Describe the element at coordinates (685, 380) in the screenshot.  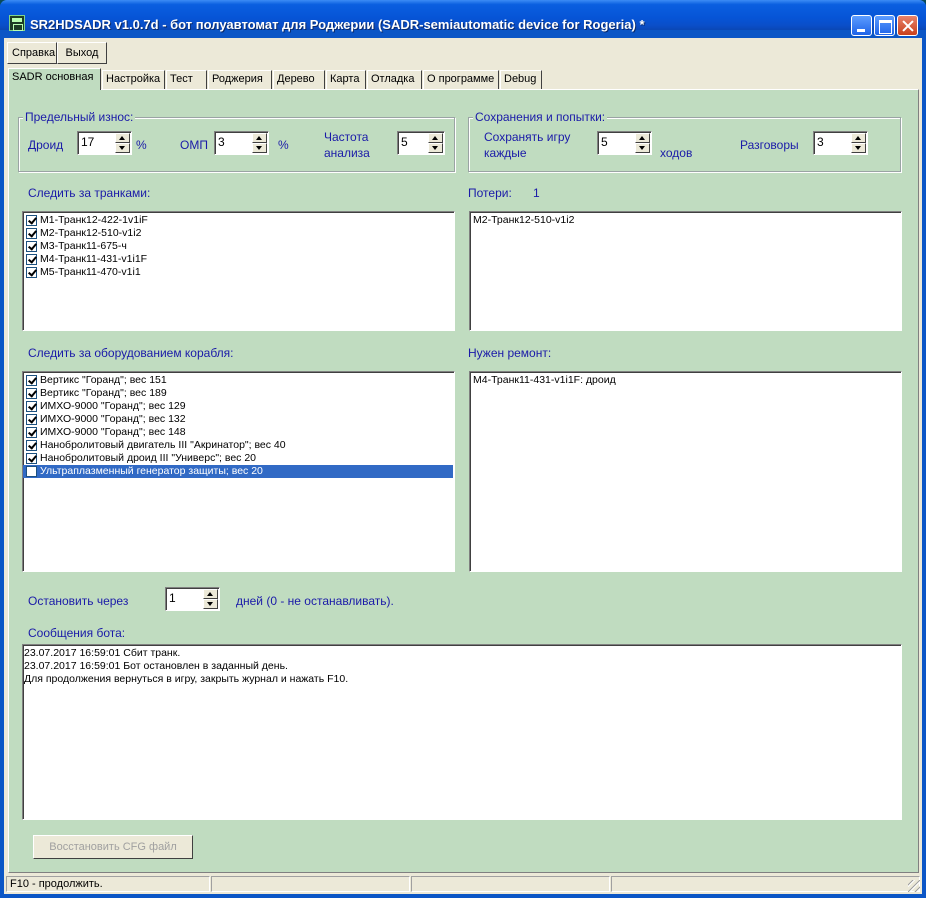
I see `list-item: M4-Транк11-431-v1i1F: дроид` at that location.